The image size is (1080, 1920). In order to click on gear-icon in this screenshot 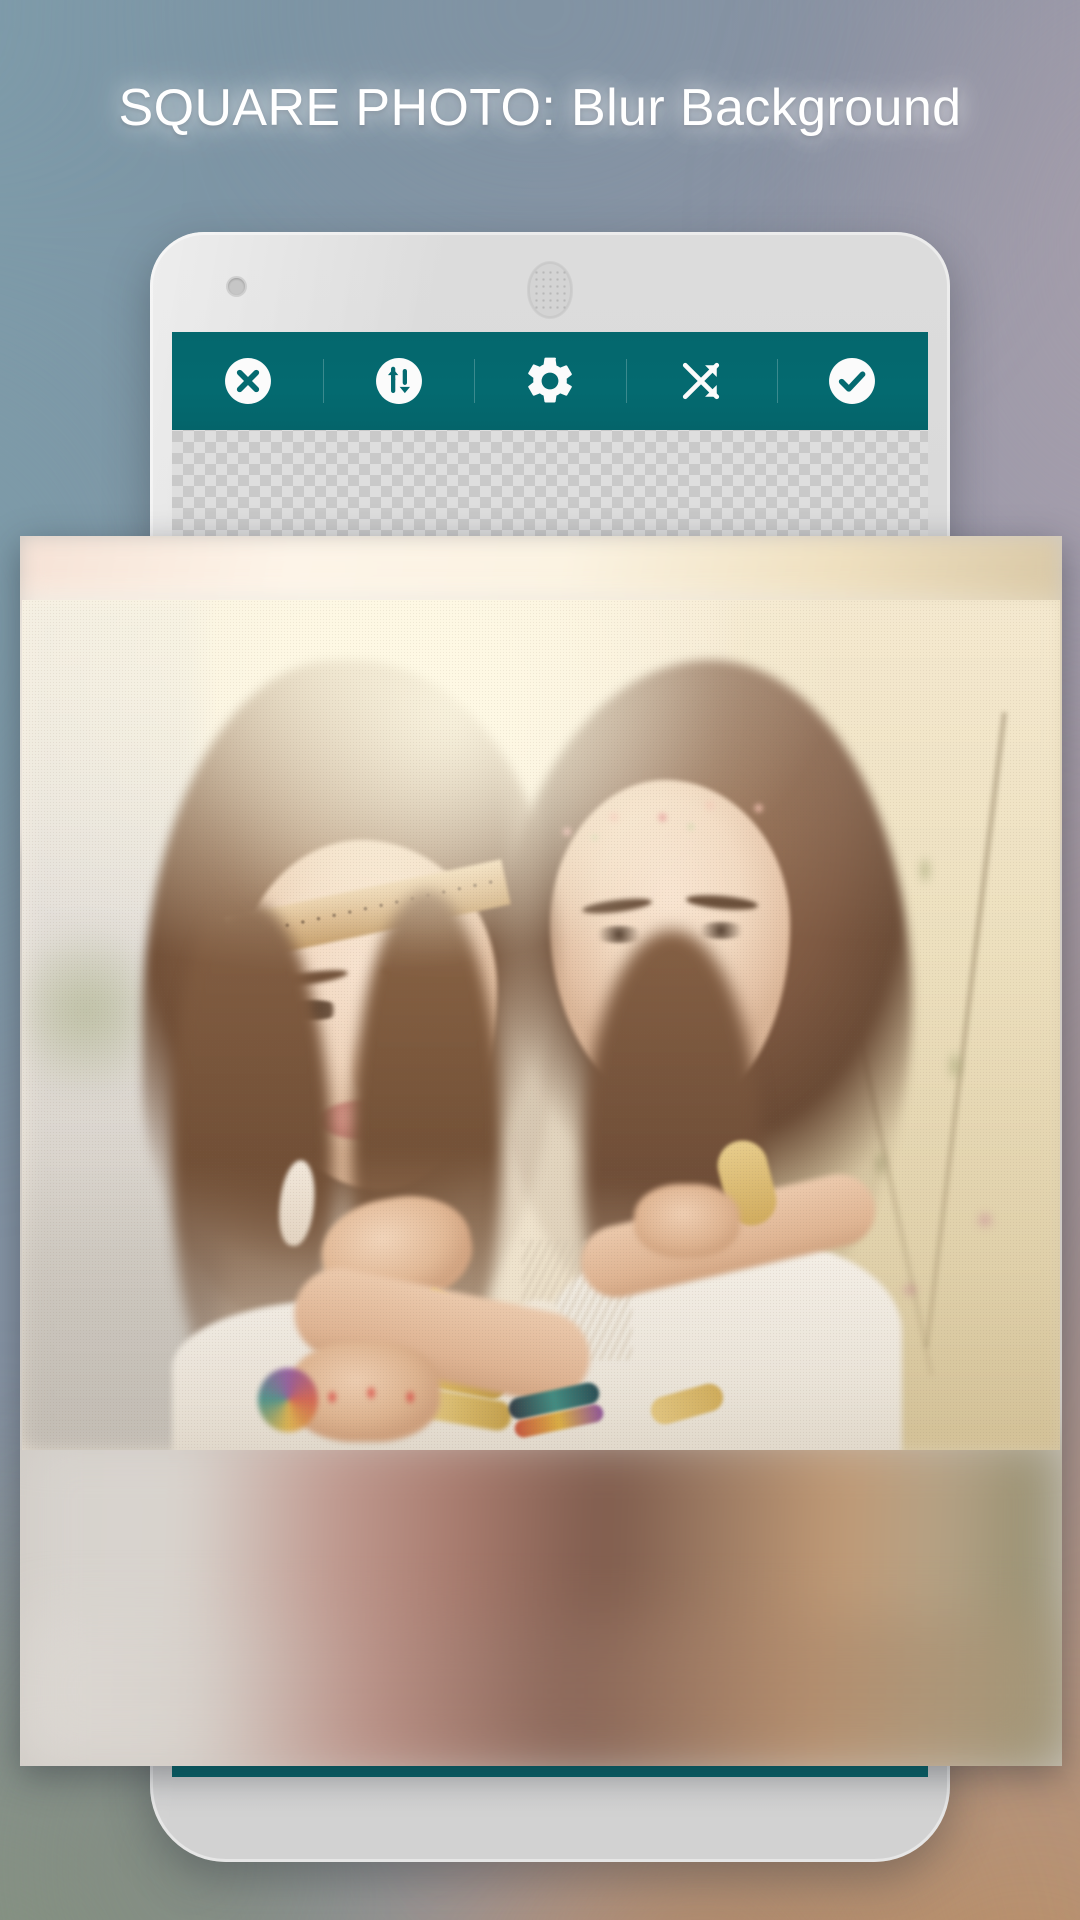, I will do `click(550, 381)`.